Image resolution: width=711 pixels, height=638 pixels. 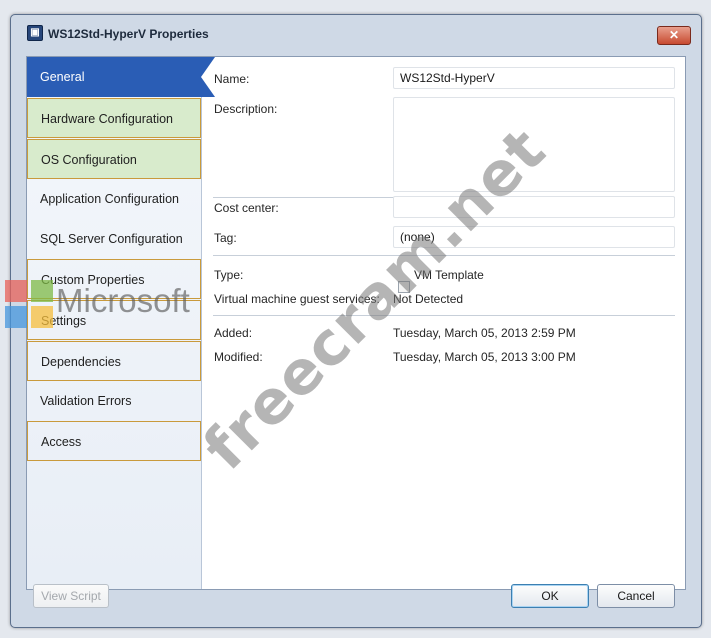 What do you see at coordinates (297, 299) in the screenshot?
I see `guest-services-label: Virtual machine guest services:` at bounding box center [297, 299].